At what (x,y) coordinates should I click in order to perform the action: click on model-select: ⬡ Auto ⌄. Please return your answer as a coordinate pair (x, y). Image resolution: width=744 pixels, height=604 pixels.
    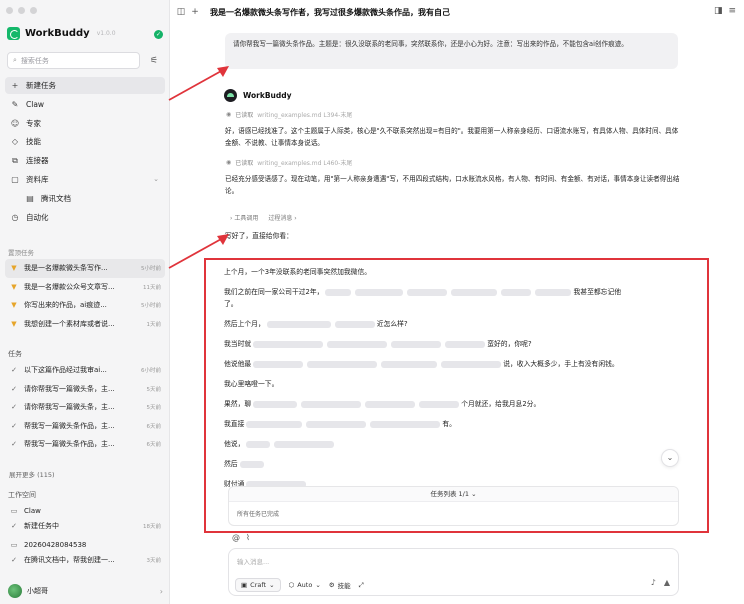
    Looking at the image, I should click on (305, 585).